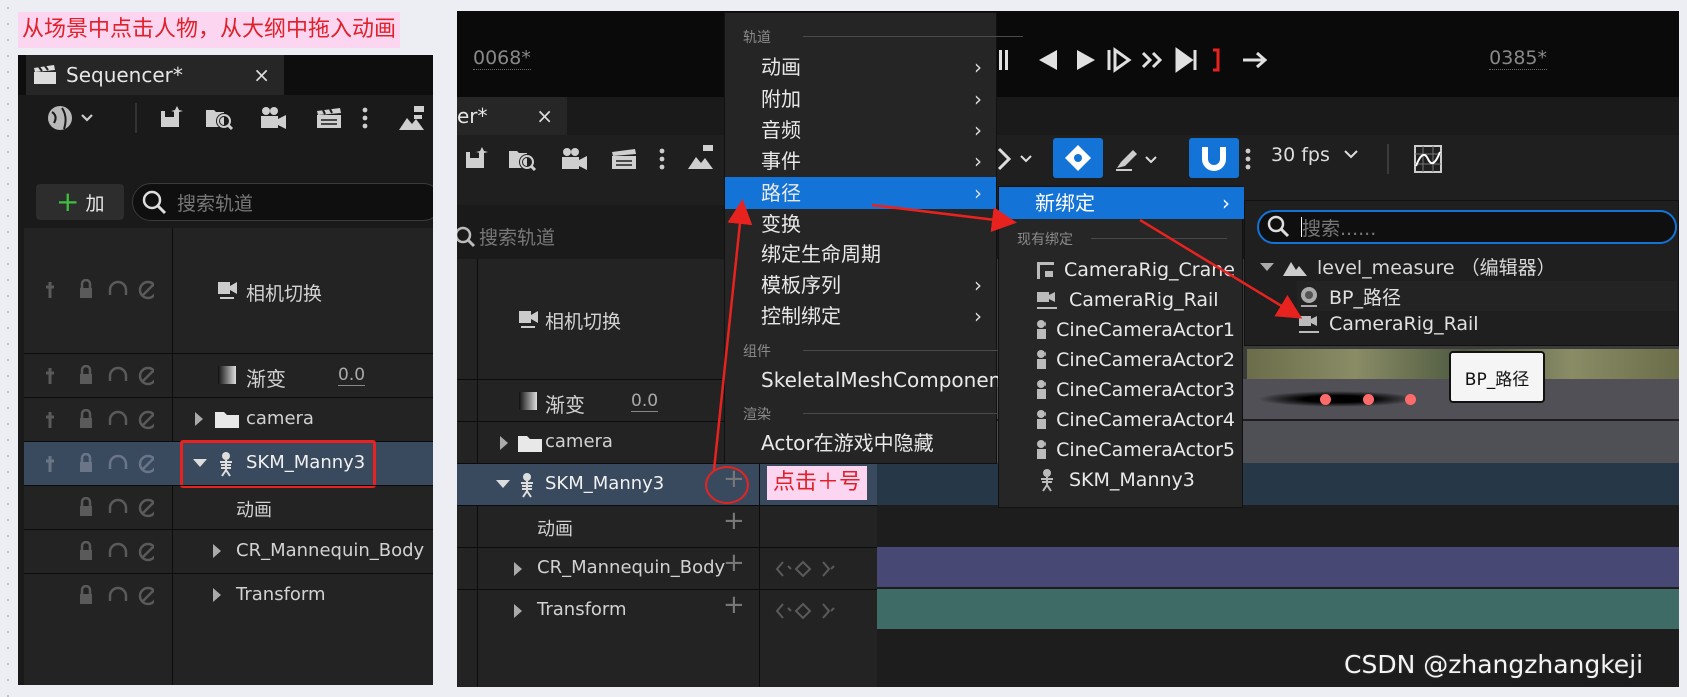 Image resolution: width=1687 pixels, height=697 pixels. I want to click on annotation-arrows, so click(1007, 335).